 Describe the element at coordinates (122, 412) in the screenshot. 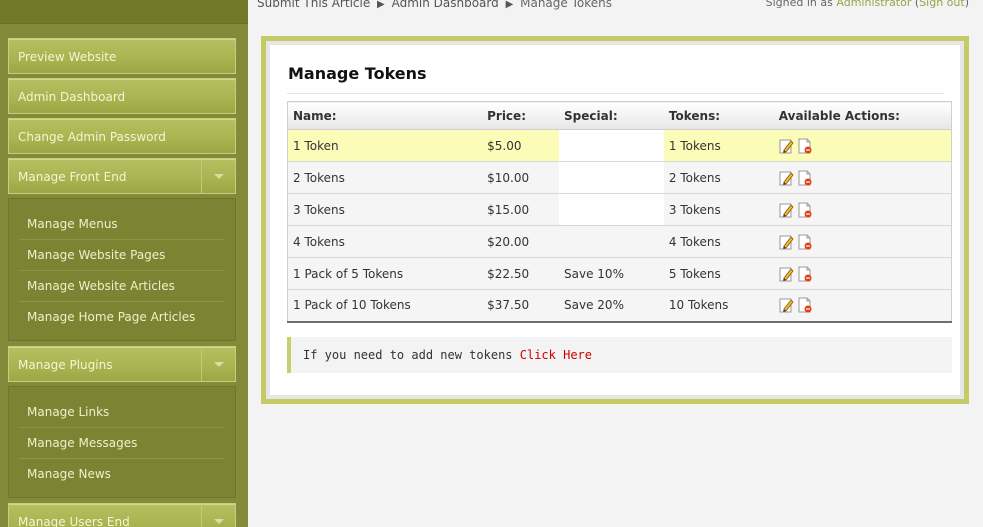

I see `submenu-item-manage-links: Manage Links` at that location.